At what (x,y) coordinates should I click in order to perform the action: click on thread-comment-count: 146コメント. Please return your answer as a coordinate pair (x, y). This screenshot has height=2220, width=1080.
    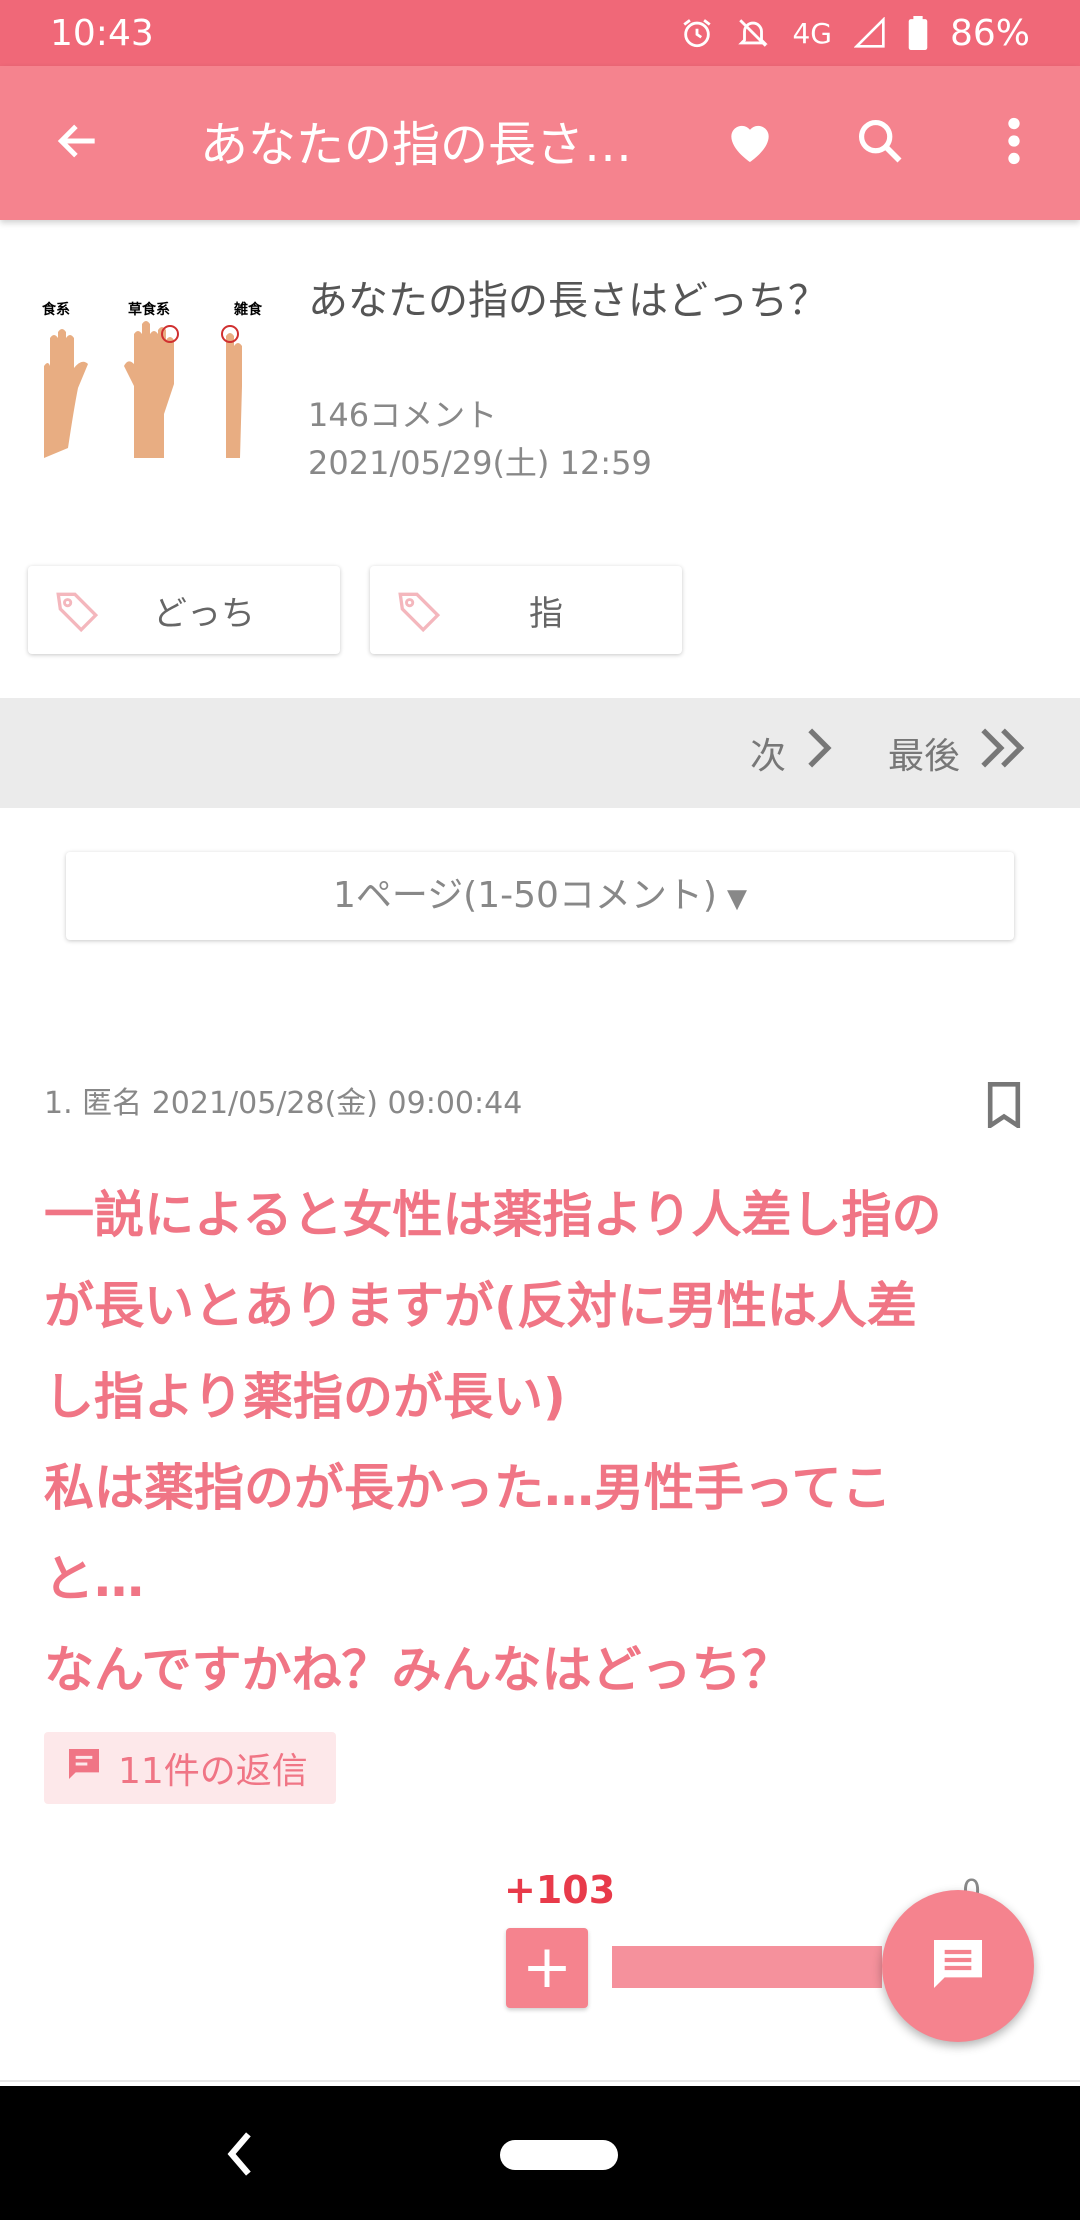
    Looking at the image, I should click on (403, 415).